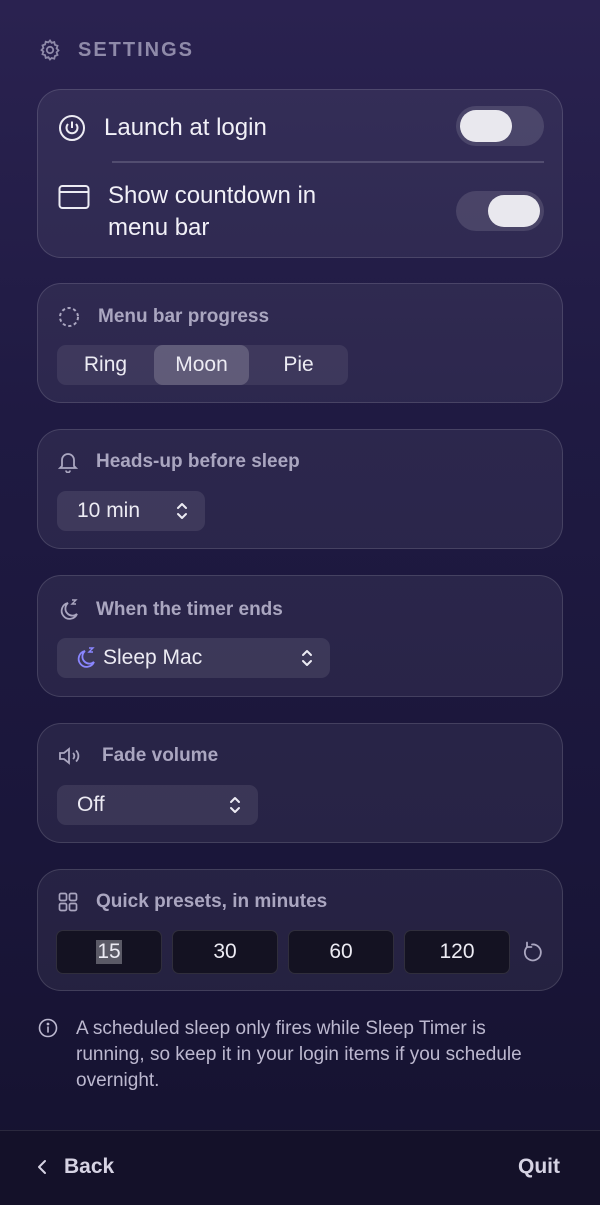 The height and width of the screenshot is (1205, 600). I want to click on divider, so click(328, 162).